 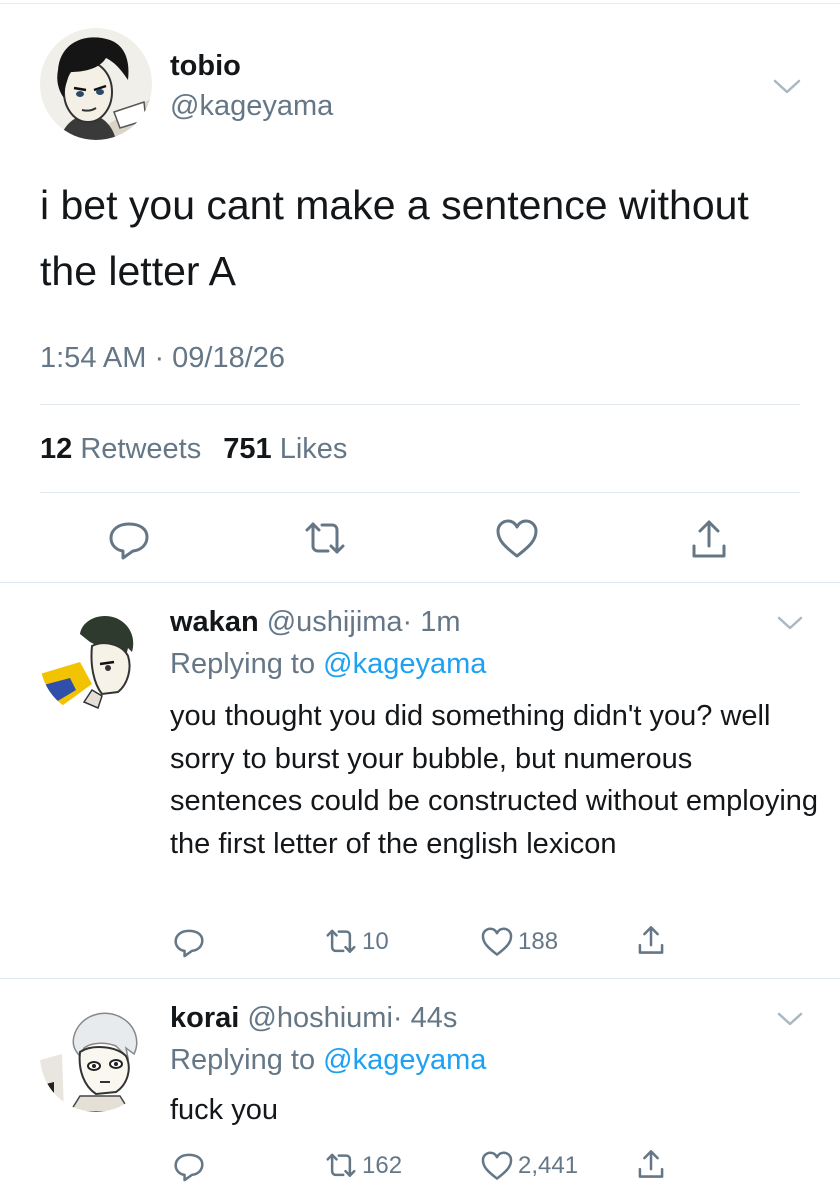 I want to click on handle: @ushijima, so click(x=335, y=622).